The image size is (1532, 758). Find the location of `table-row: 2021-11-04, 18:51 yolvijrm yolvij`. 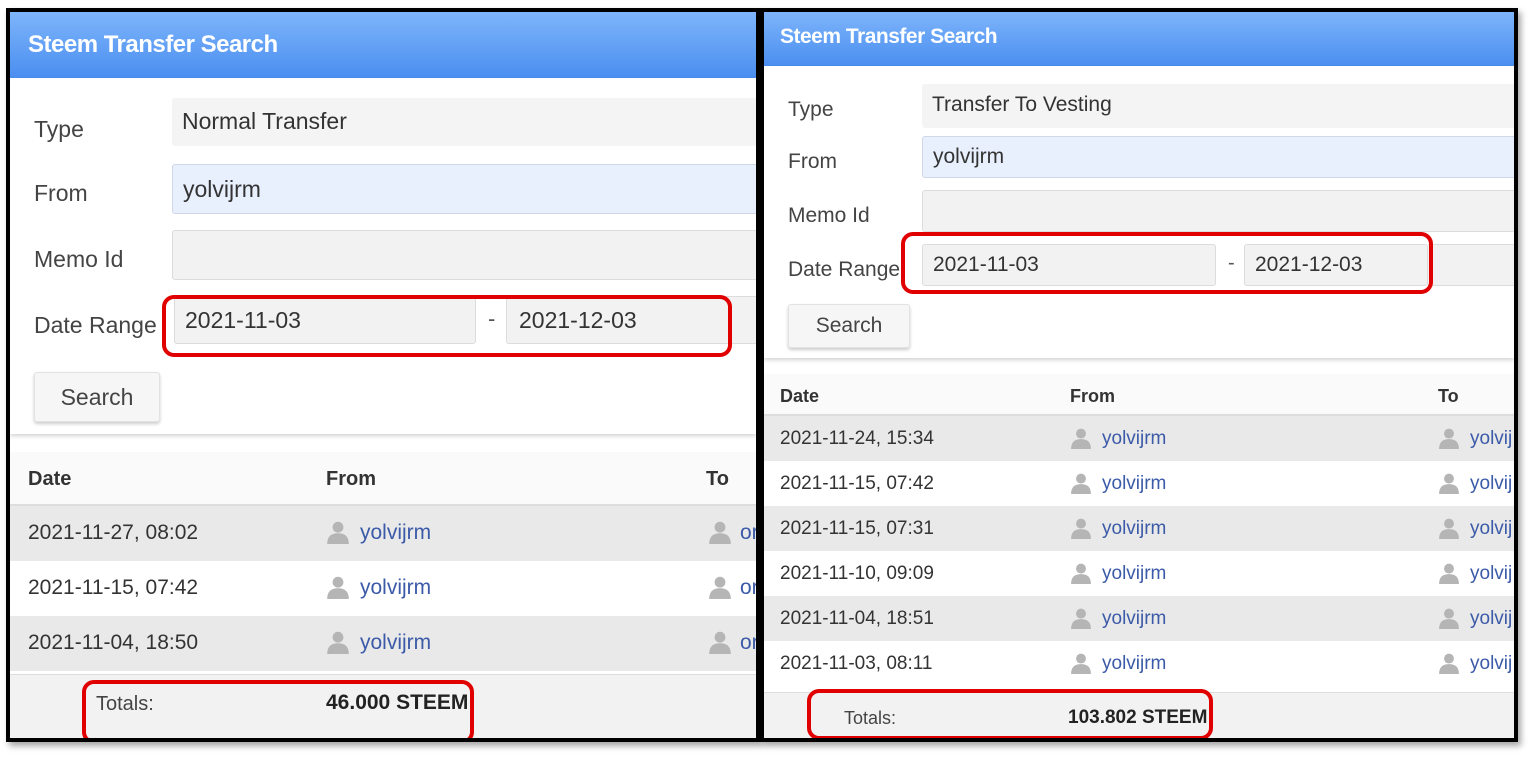

table-row: 2021-11-04, 18:51 yolvijrm yolvij is located at coordinates (1139, 618).